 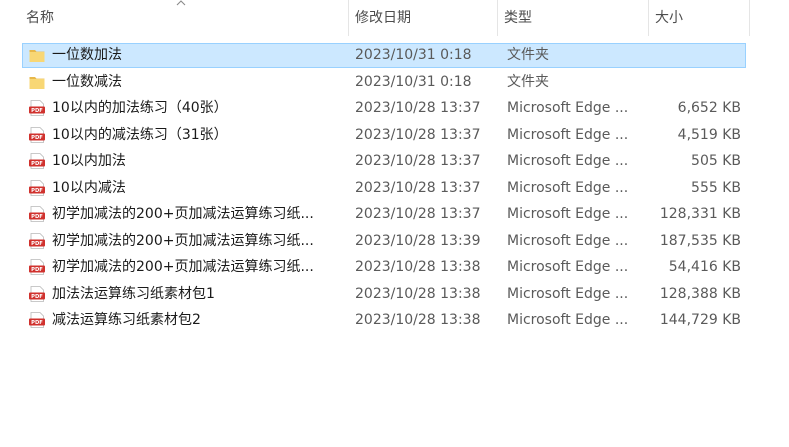 What do you see at coordinates (700, 320) in the screenshot?
I see `file-size: 144,729 KB` at bounding box center [700, 320].